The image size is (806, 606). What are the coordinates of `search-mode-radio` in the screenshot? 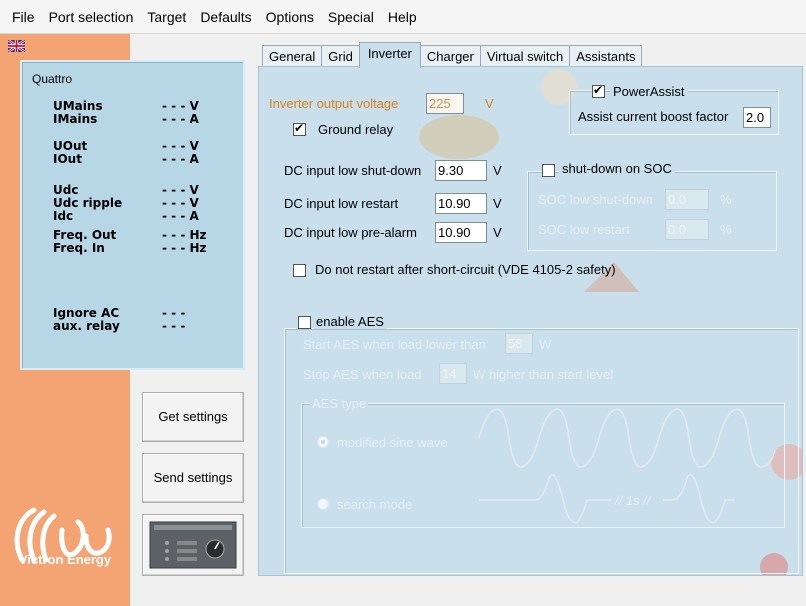 It's located at (323, 504).